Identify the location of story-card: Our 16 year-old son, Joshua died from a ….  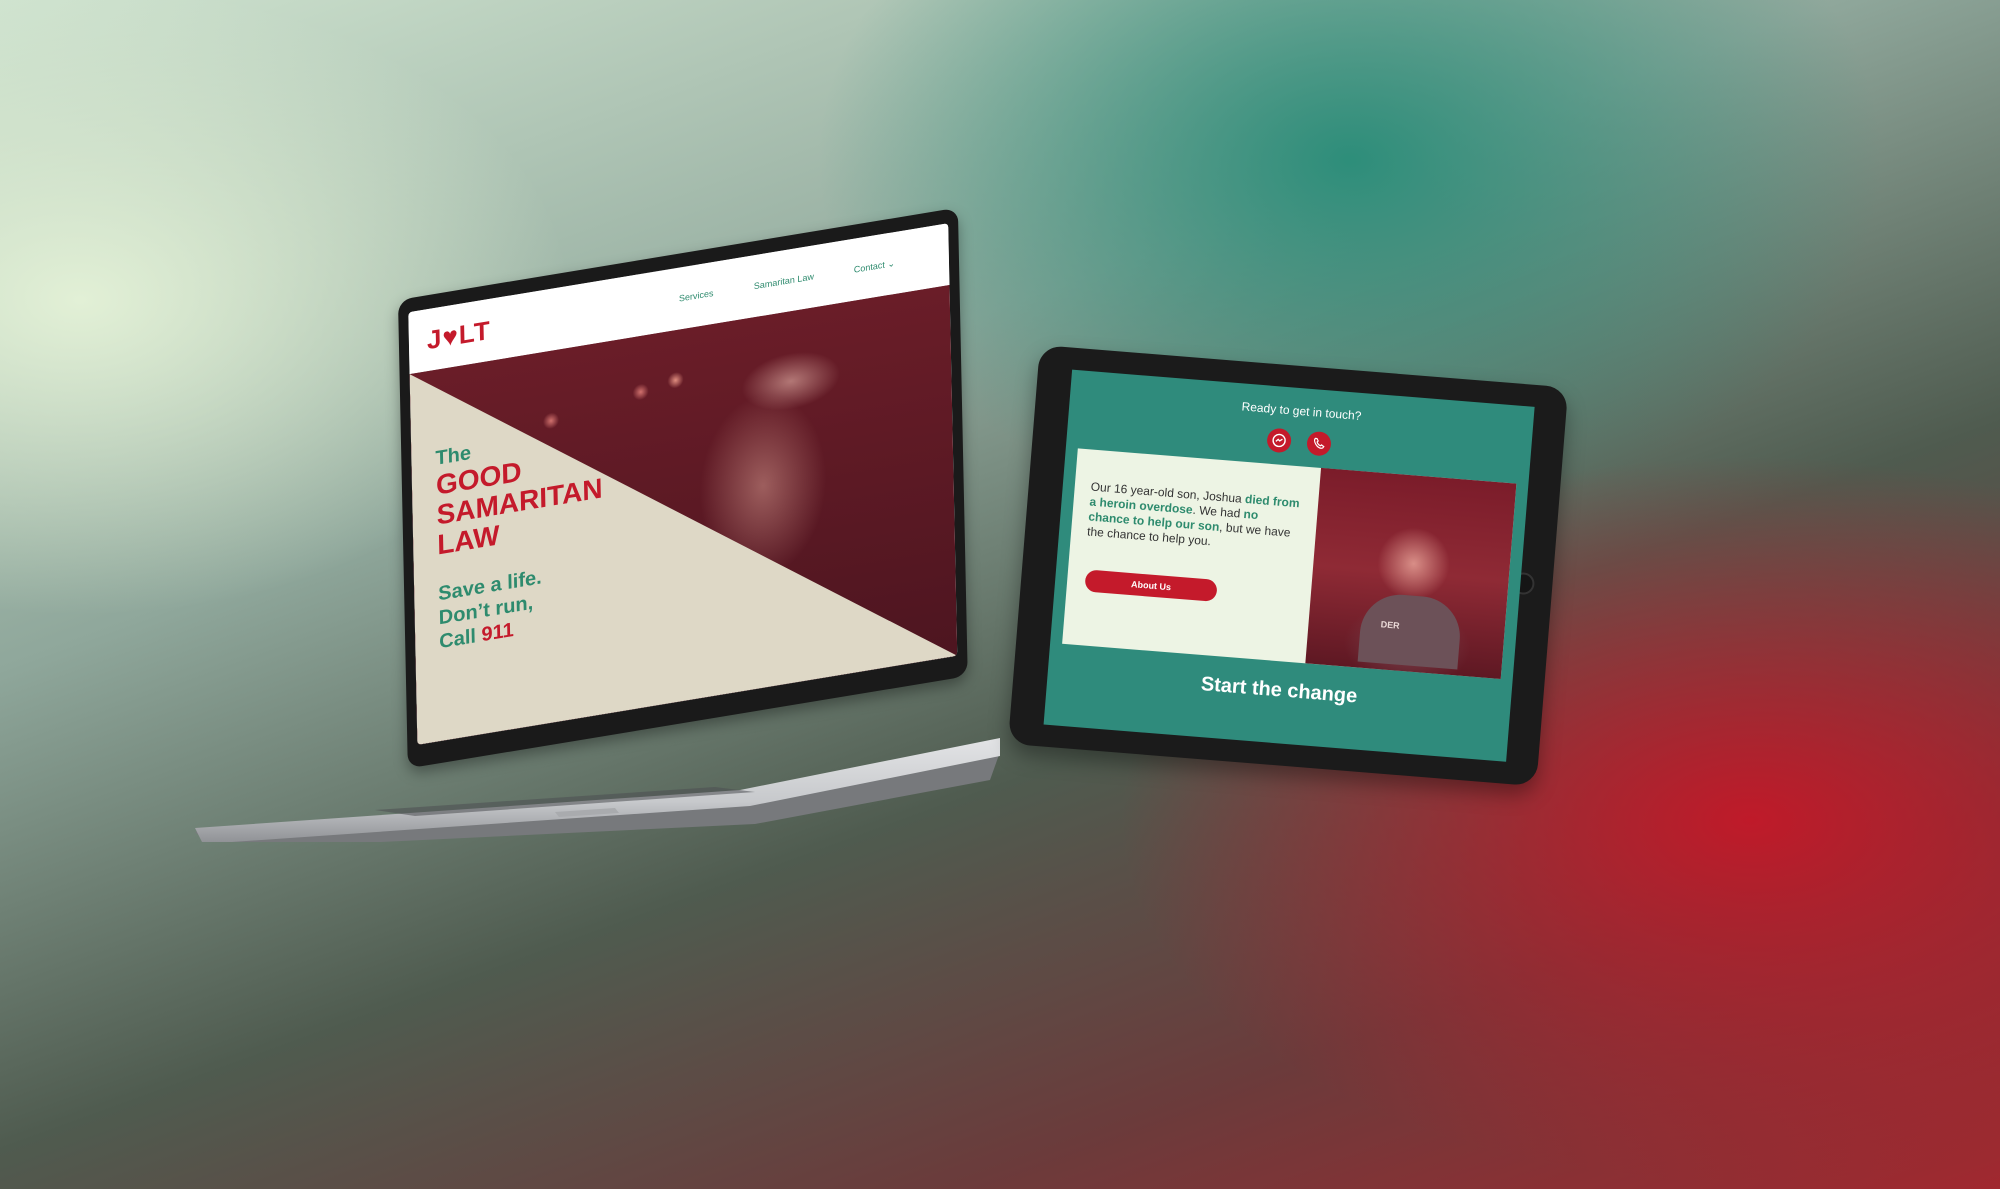
(1289, 564).